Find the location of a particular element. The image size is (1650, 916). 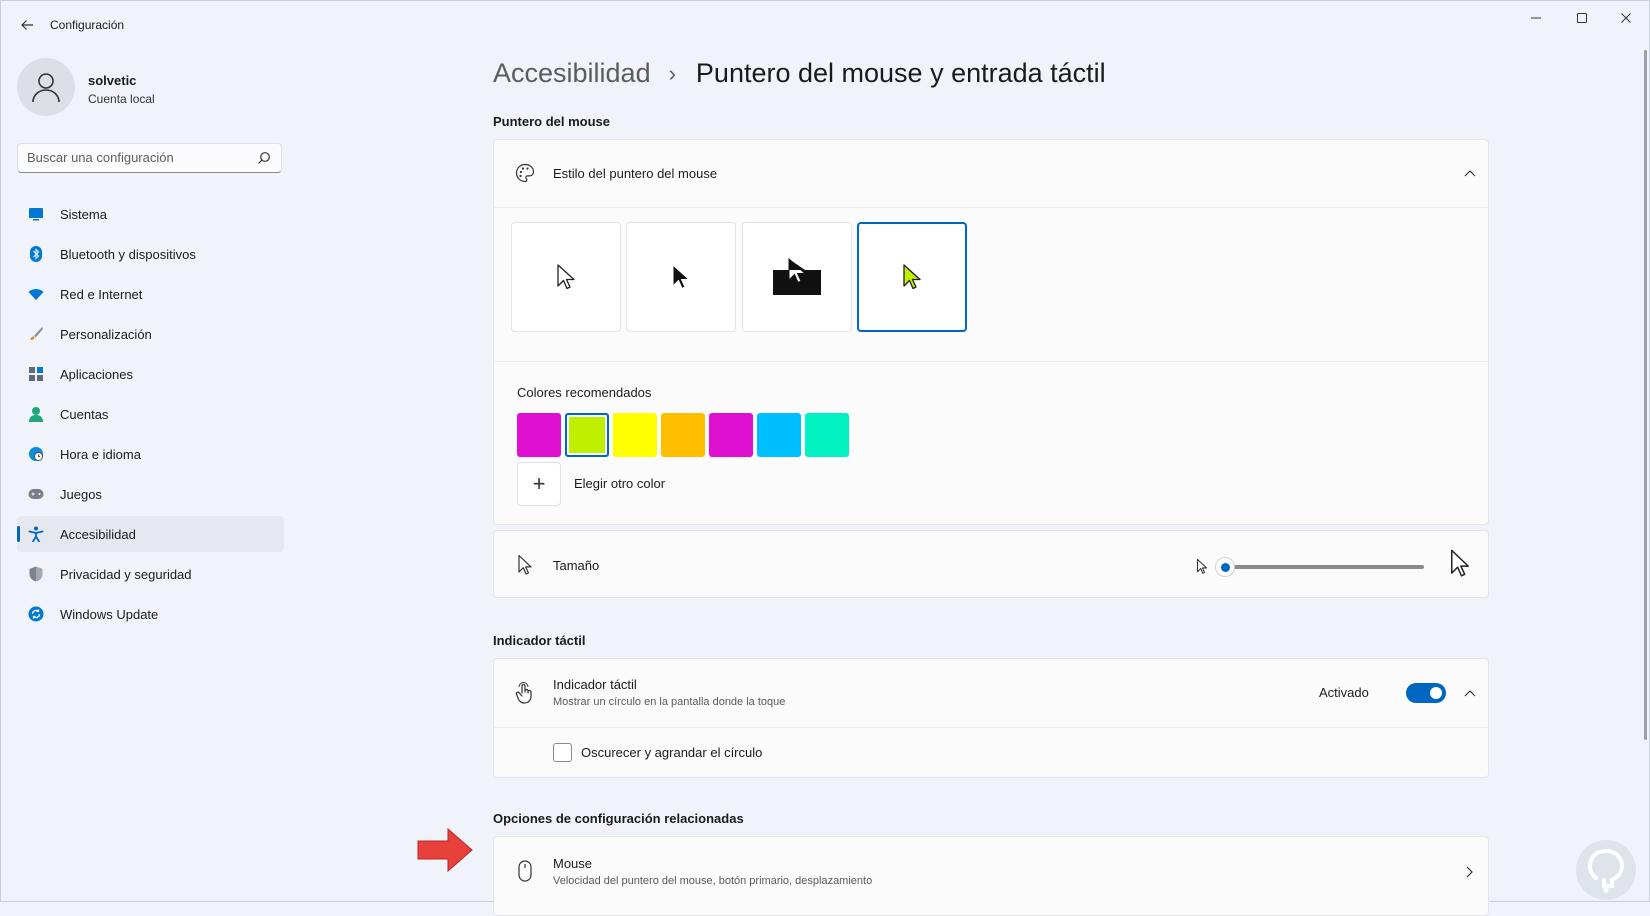

sidebar-item-label: Juegos is located at coordinates (81, 494).